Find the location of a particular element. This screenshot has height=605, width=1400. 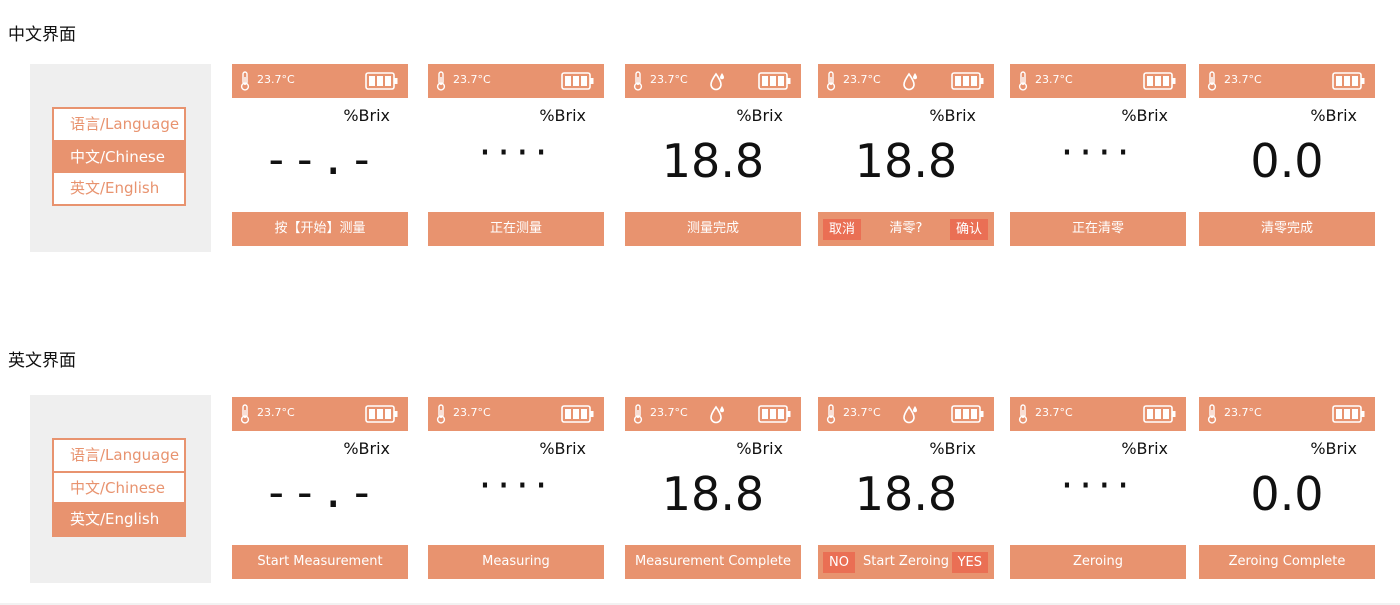

language-panel-chinese: 语言/Language 中文/Chinese 英文/English is located at coordinates (120, 158).